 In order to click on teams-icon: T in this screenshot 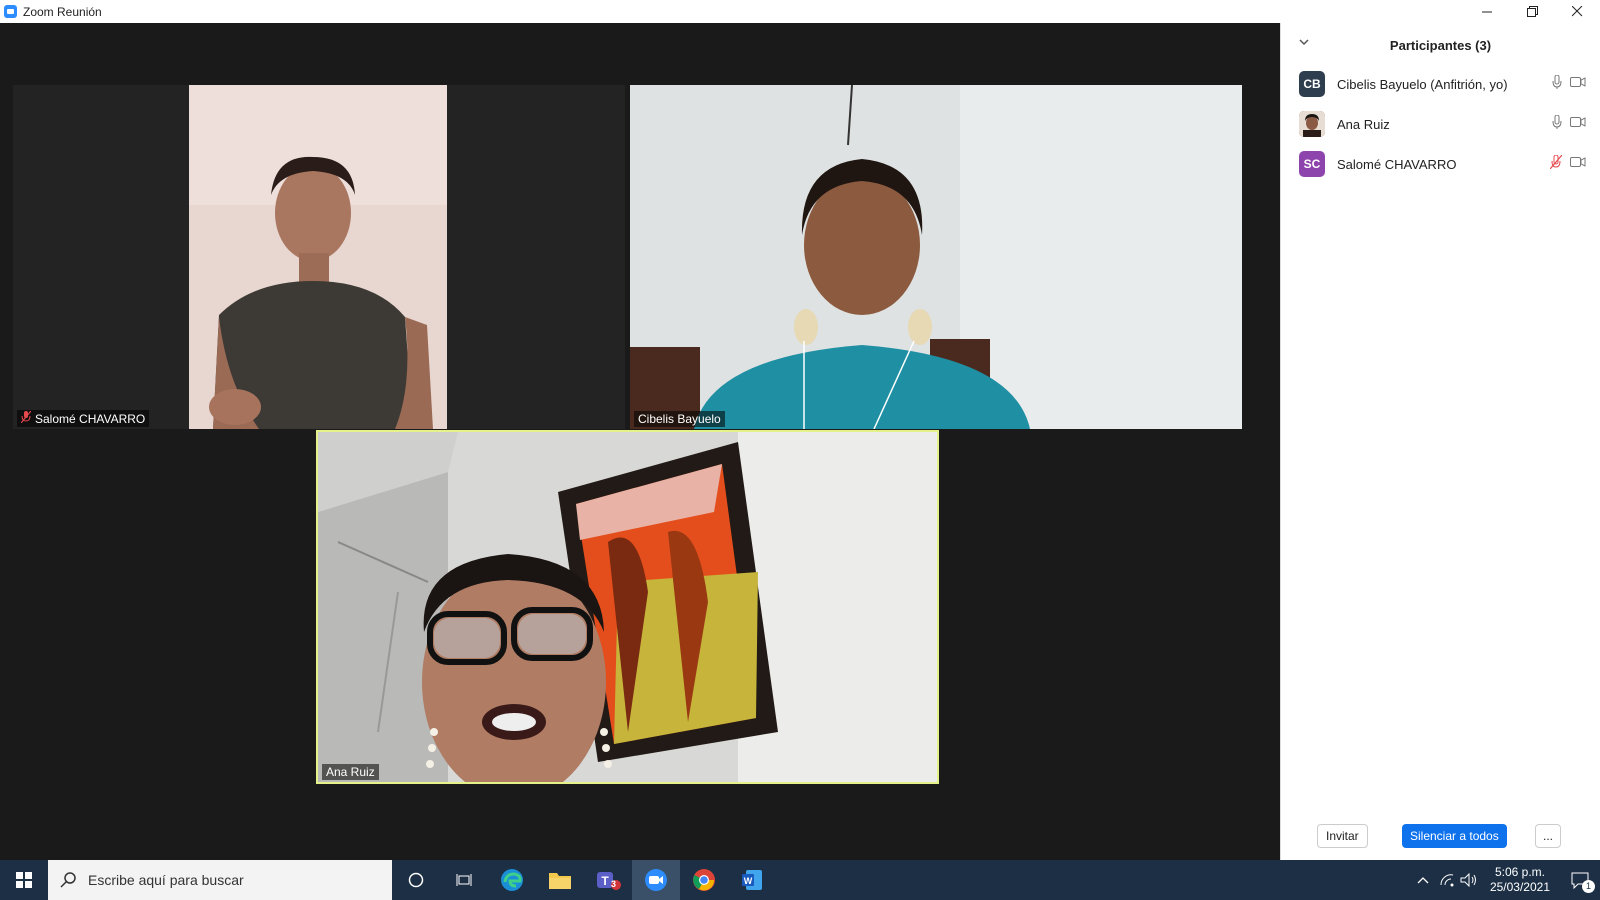, I will do `click(609, 881)`.